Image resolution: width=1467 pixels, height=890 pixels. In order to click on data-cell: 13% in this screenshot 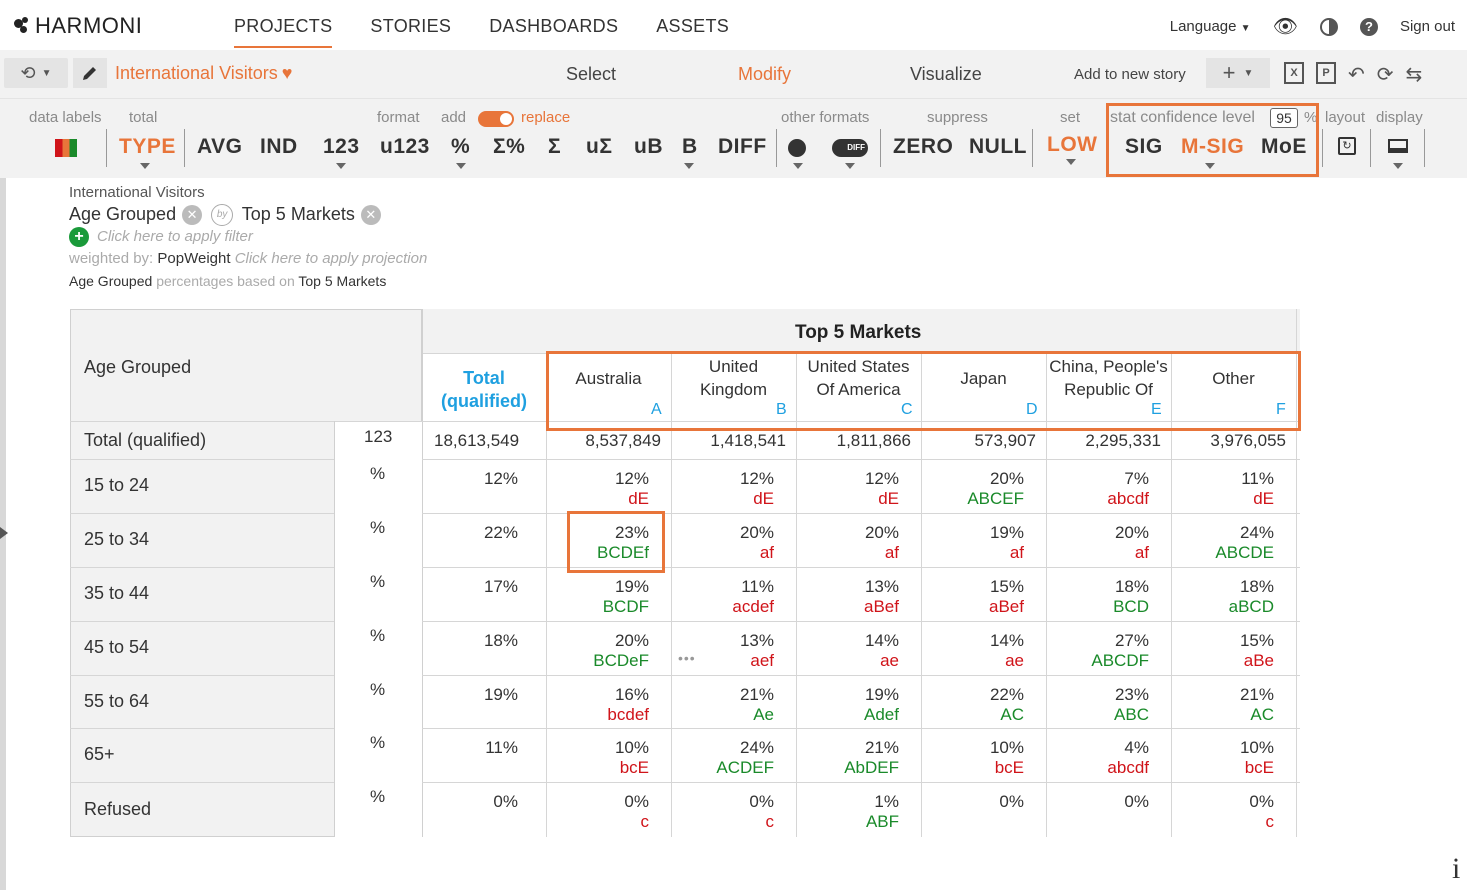, I will do `click(756, 640)`.